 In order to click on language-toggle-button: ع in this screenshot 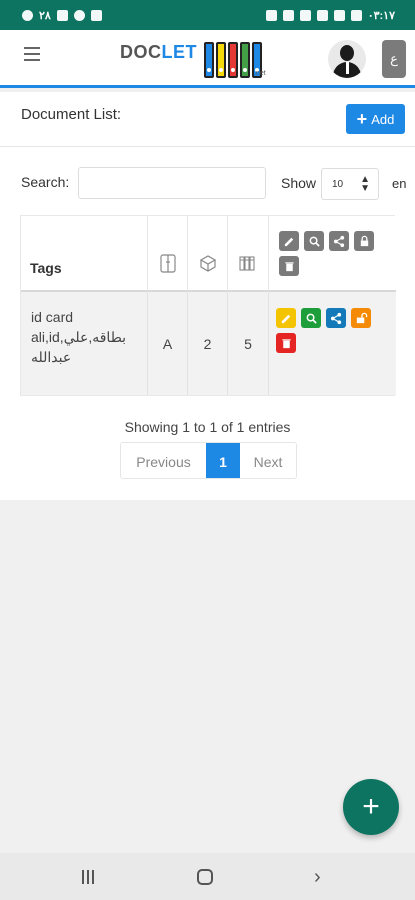, I will do `click(394, 59)`.